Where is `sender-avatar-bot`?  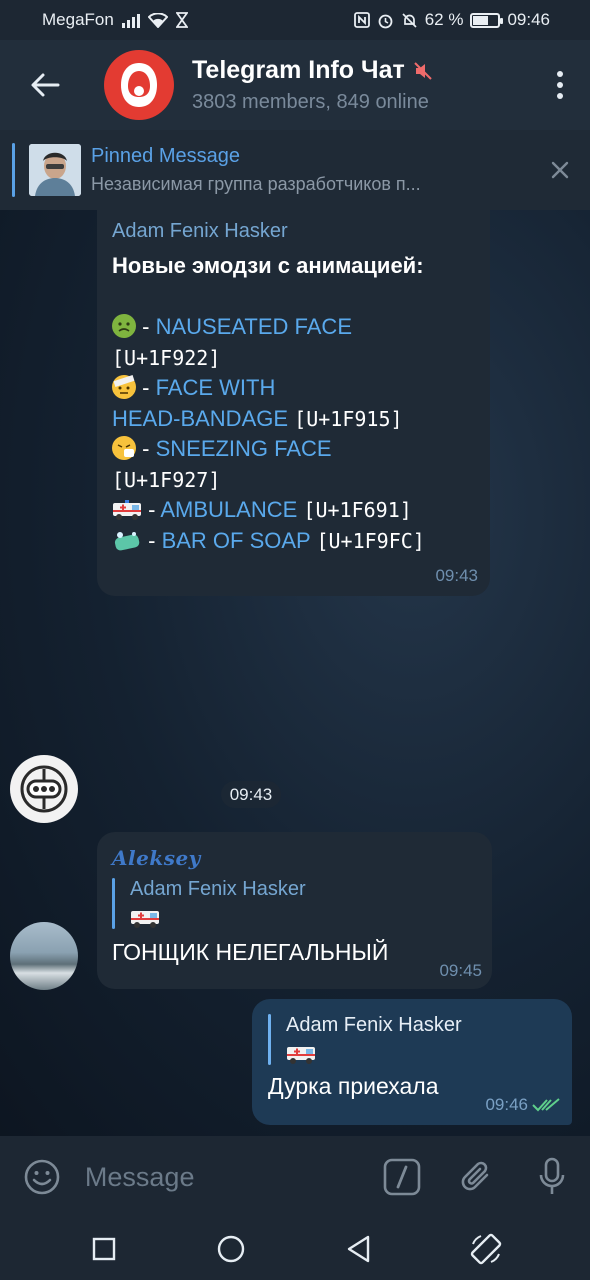
sender-avatar-bot is located at coordinates (44, 789).